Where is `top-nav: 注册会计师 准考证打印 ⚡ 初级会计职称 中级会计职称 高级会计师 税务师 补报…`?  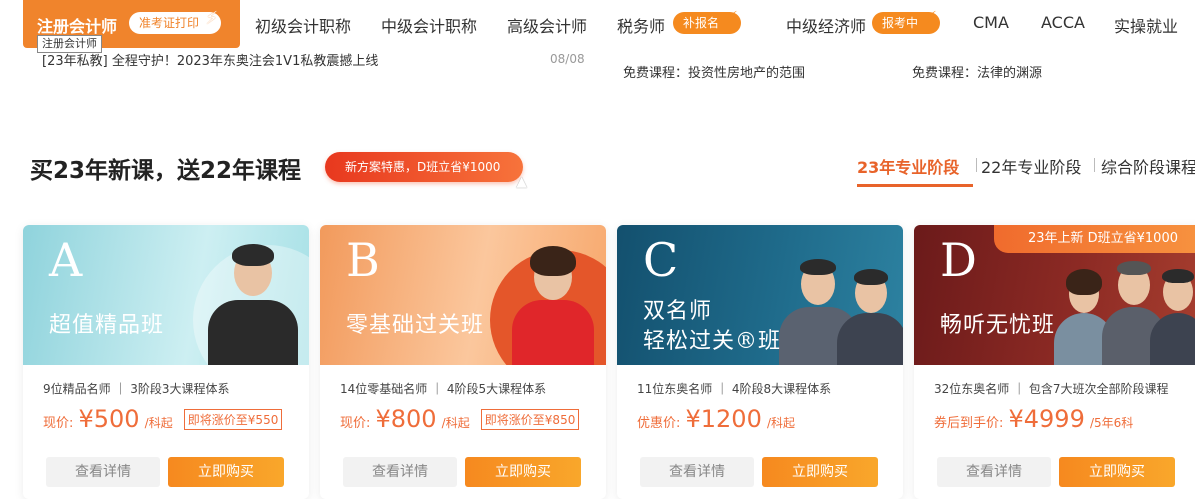
top-nav: 注册会计师 准考证打印 ⚡ 初级会计职称 中级会计职称 高级会计师 税务师 补报… is located at coordinates (597, 24).